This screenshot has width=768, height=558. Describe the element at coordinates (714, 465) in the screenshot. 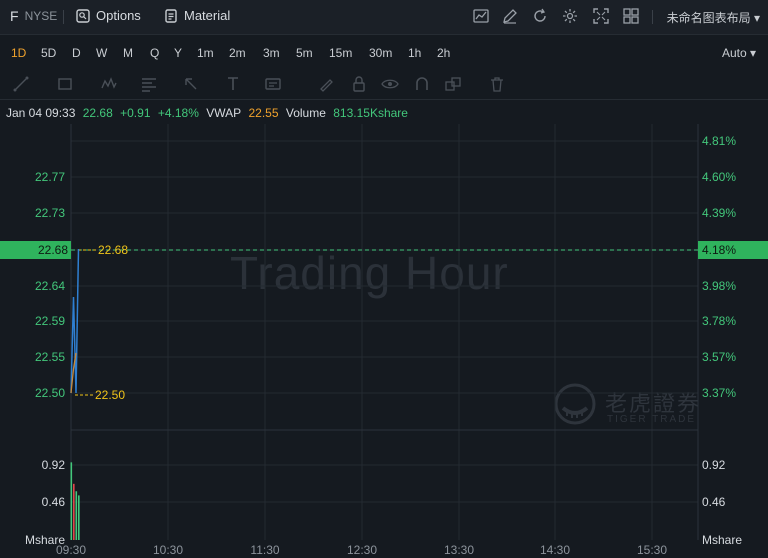

I see `volume-axis-tick-right: 0.92` at that location.